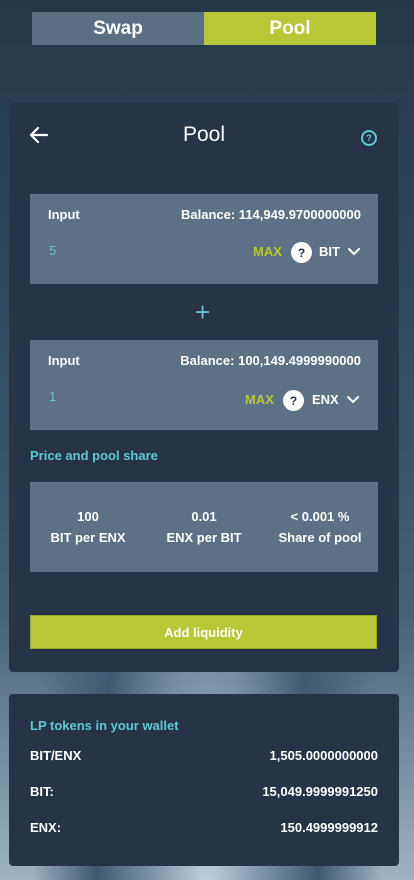 This screenshot has height=880, width=414. Describe the element at coordinates (320, 516) in the screenshot. I see `stat-value: < 0.001 %` at that location.